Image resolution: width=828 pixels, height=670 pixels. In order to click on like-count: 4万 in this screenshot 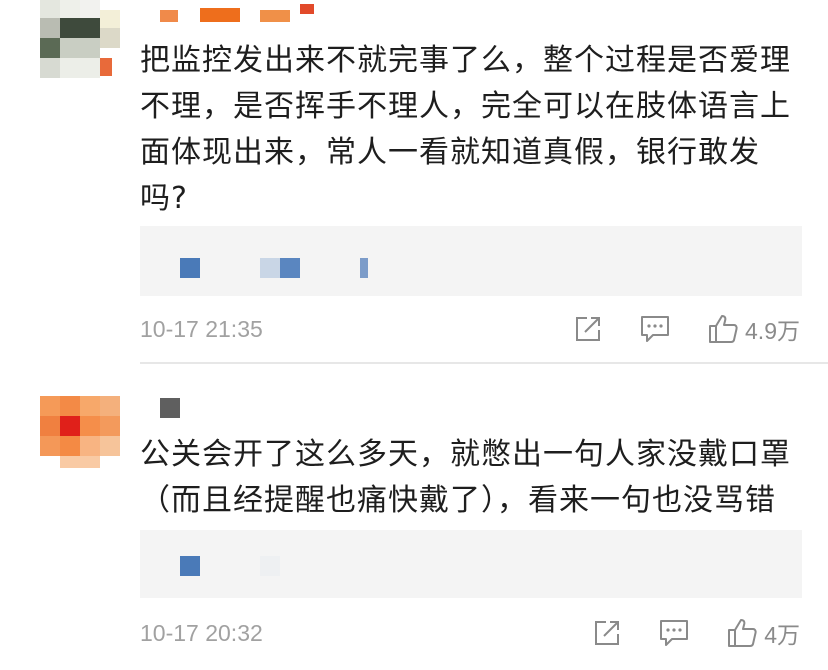, I will do `click(782, 635)`.